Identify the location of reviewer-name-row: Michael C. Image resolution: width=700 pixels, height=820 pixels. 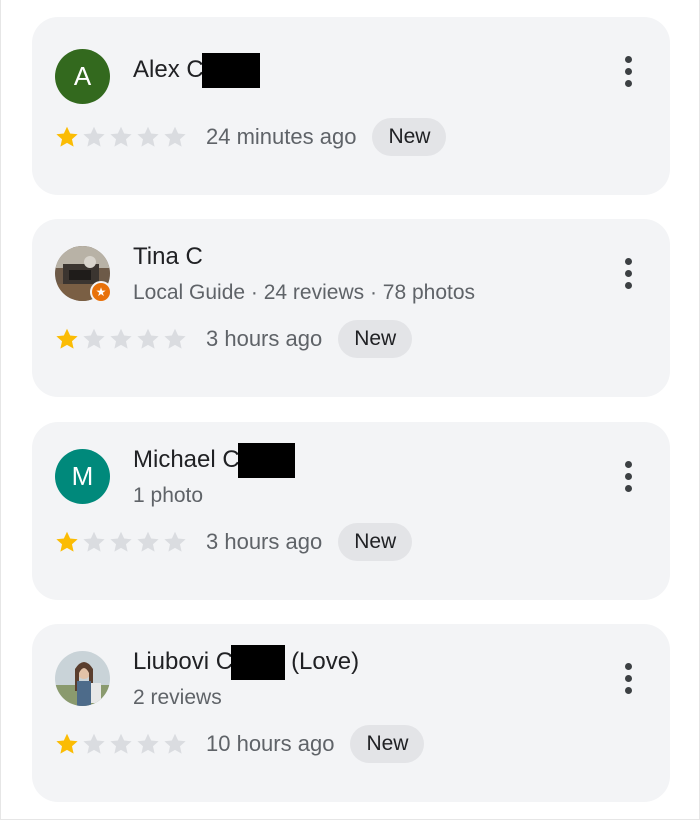
(214, 460).